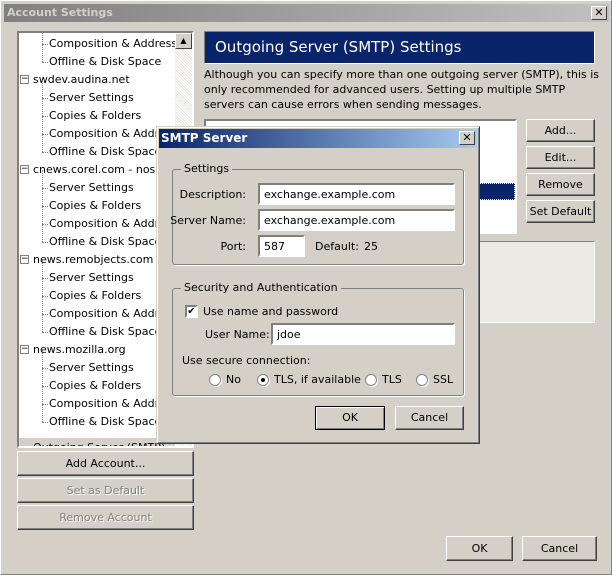 The image size is (612, 575). What do you see at coordinates (371, 246) in the screenshot?
I see `default-port-value: 25` at bounding box center [371, 246].